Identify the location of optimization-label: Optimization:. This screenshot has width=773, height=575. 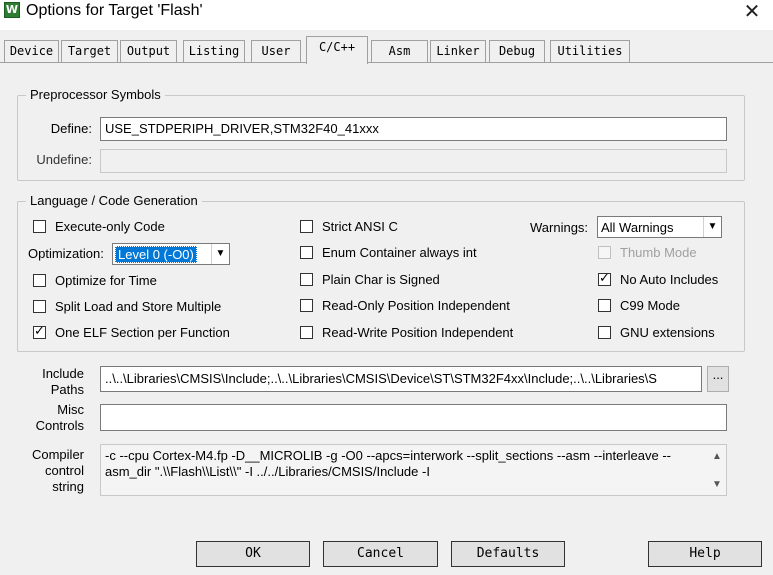
(66, 253).